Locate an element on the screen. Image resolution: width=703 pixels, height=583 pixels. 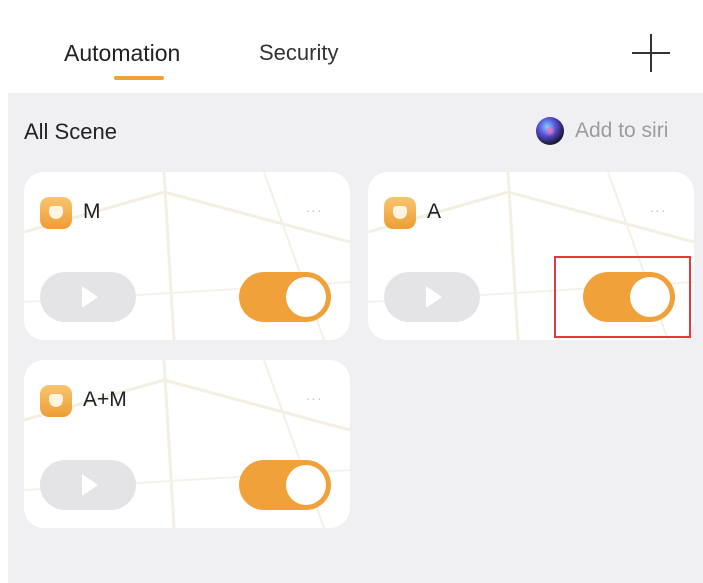
tab-security: Security is located at coordinates (298, 53).